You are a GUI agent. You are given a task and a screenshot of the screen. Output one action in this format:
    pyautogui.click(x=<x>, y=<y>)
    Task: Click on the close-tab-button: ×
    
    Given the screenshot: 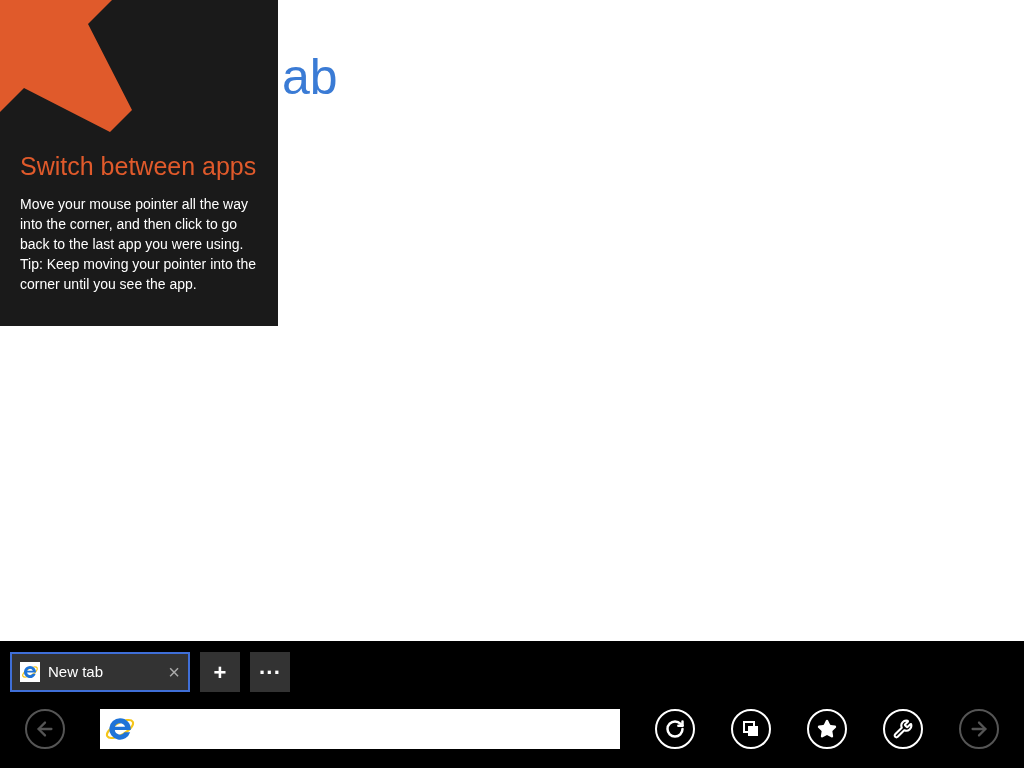 What is the action you would take?
    pyautogui.click(x=174, y=672)
    